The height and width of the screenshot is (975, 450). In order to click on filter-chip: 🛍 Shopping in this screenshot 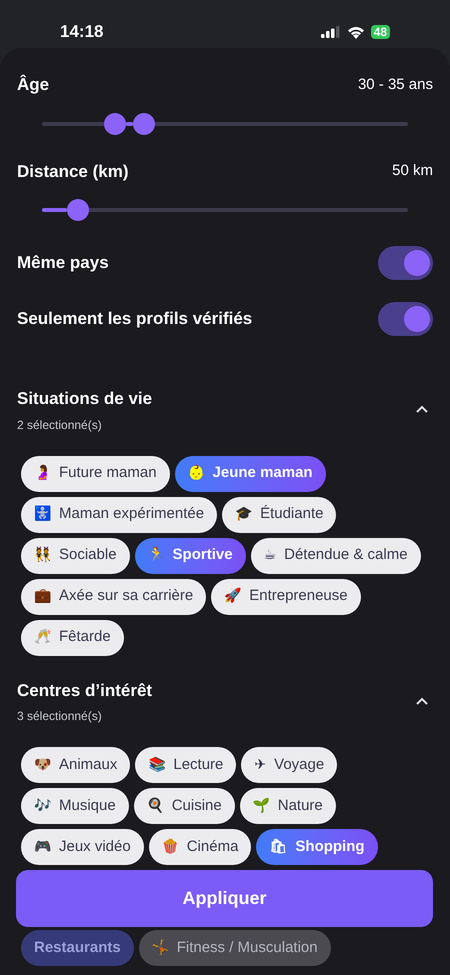, I will do `click(317, 847)`.